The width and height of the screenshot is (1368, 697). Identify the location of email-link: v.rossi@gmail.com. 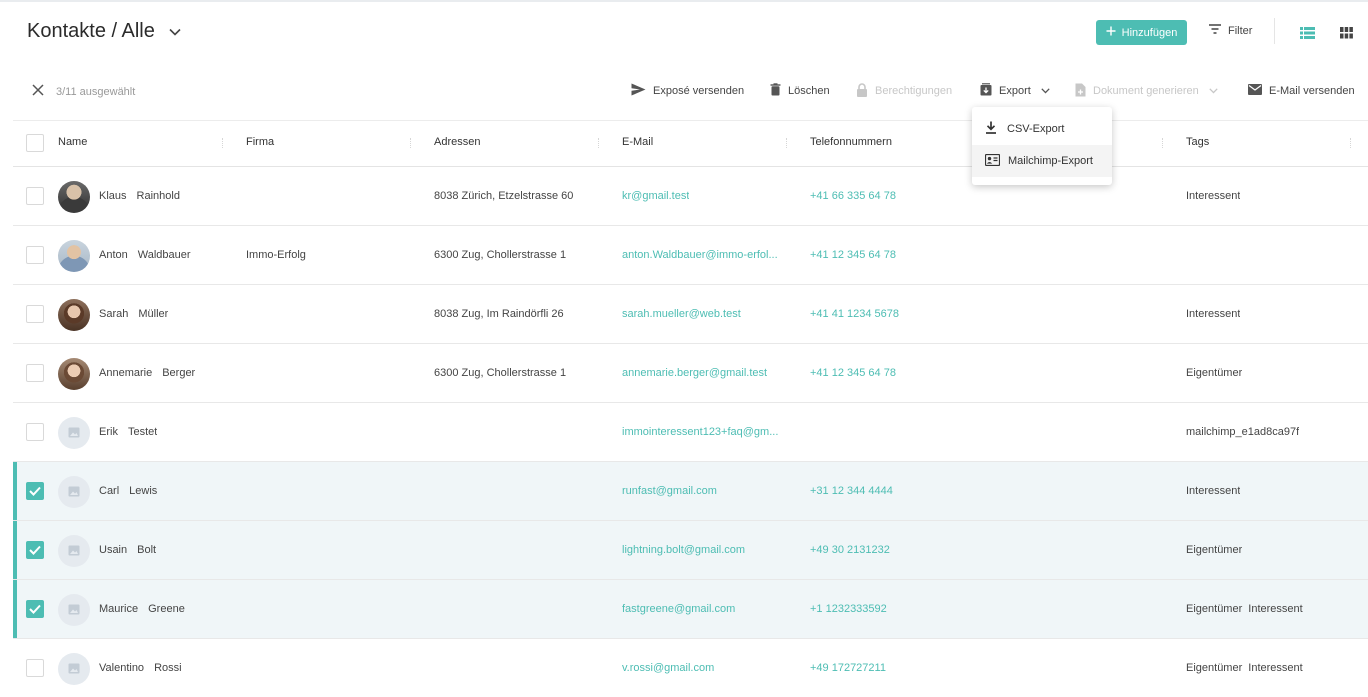
(668, 668).